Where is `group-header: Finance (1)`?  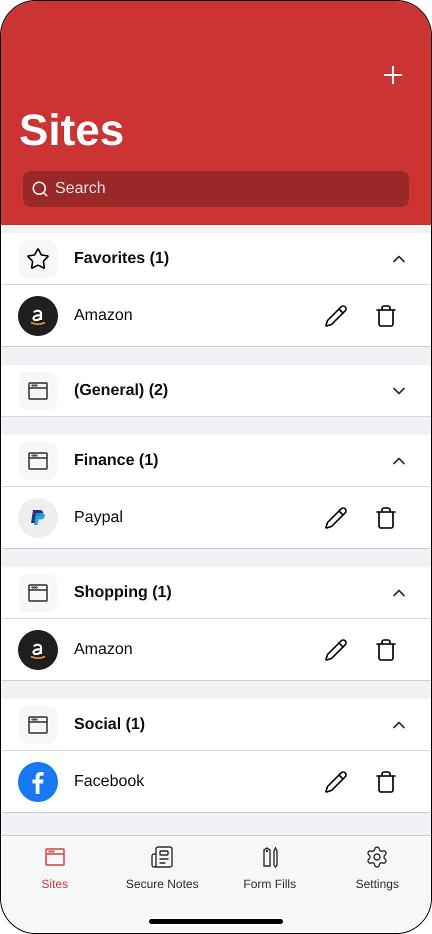 group-header: Finance (1) is located at coordinates (216, 461).